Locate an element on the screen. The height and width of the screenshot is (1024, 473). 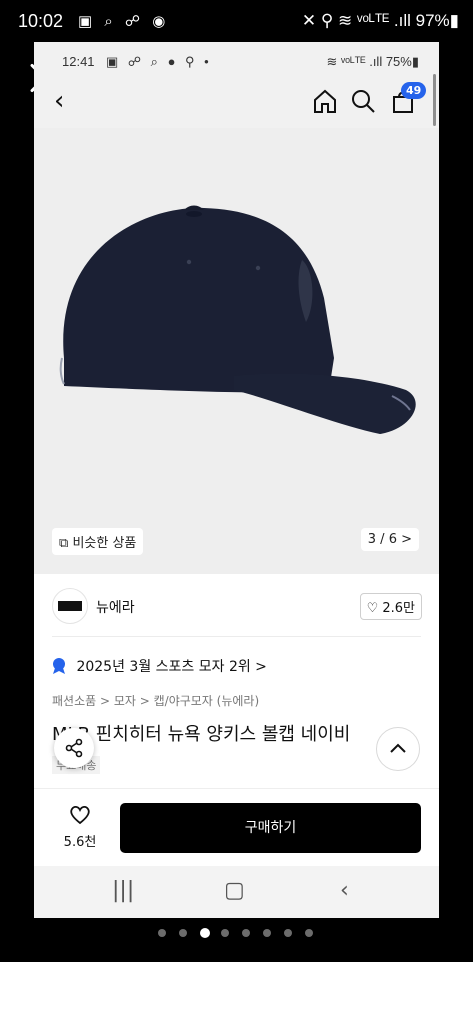
home-nav-icon: ▢ is located at coordinates (234, 890).